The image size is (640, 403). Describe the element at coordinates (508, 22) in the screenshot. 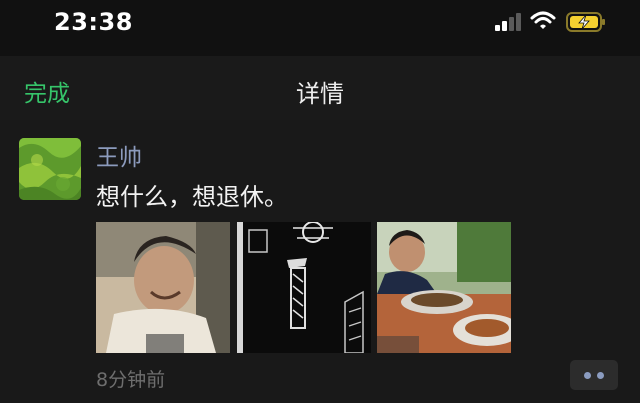

I see `cellular-signal-icon` at that location.